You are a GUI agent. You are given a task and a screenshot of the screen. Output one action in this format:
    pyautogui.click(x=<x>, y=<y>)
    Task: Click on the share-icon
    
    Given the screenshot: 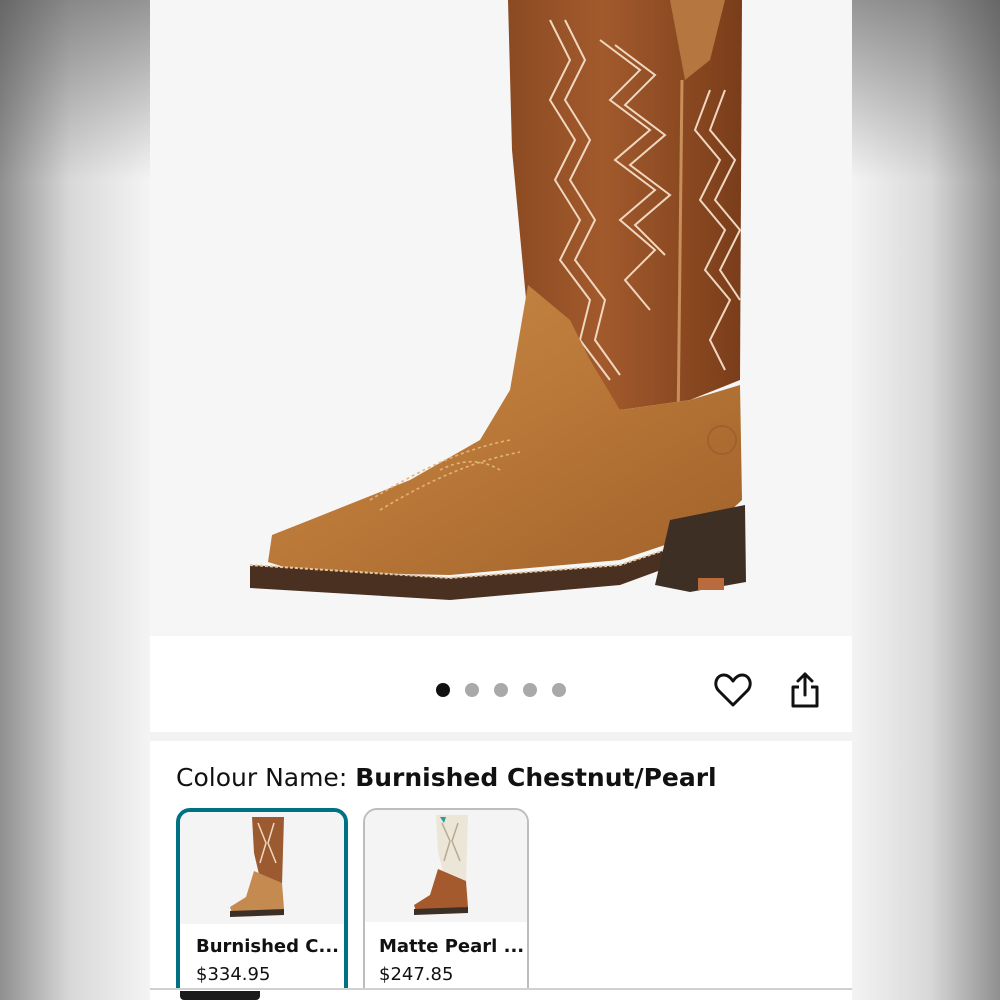 What is the action you would take?
    pyautogui.click(x=805, y=690)
    